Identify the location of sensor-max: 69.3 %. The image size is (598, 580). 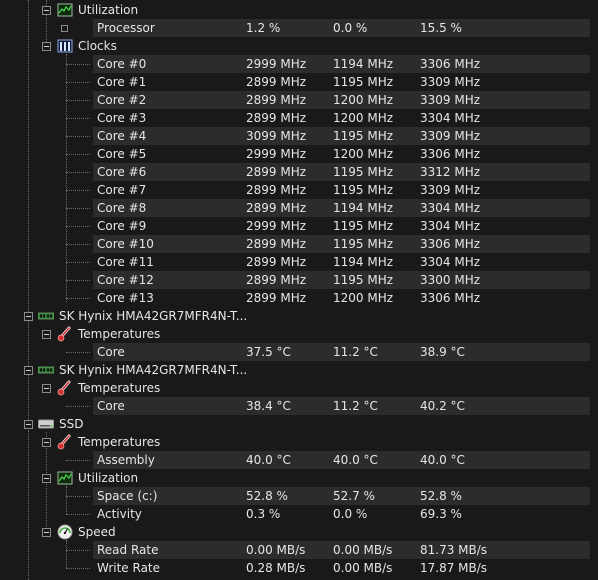
(441, 514).